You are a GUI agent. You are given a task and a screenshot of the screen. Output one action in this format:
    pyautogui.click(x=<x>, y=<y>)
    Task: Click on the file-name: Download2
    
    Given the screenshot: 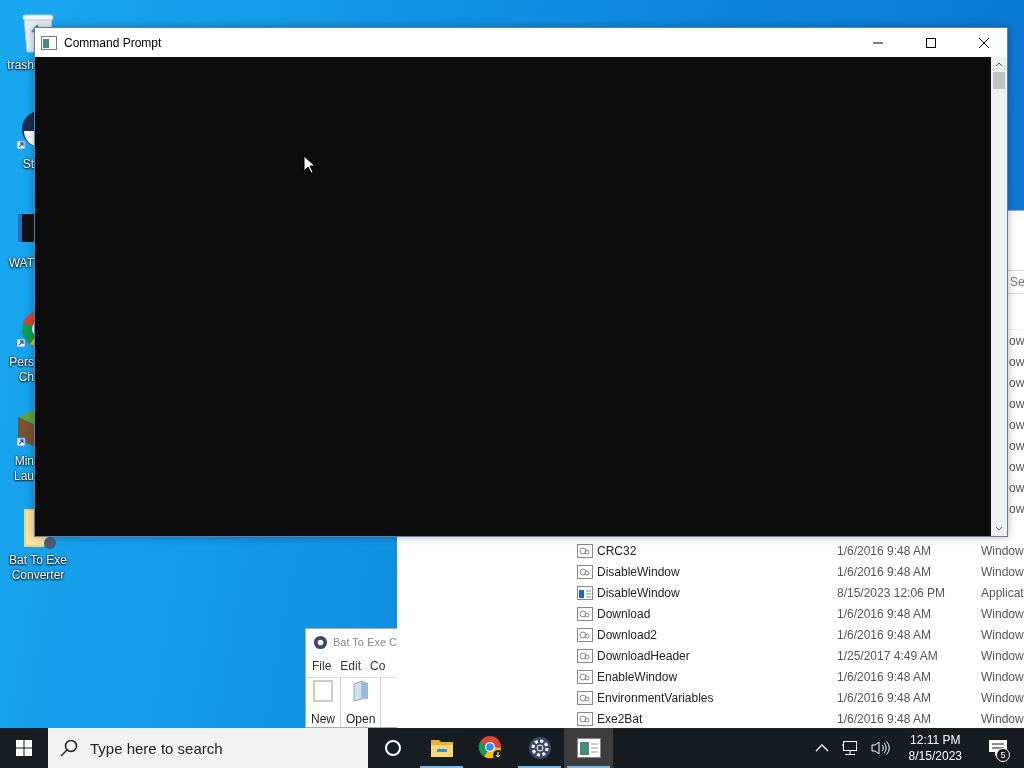 What is the action you would take?
    pyautogui.click(x=628, y=634)
    